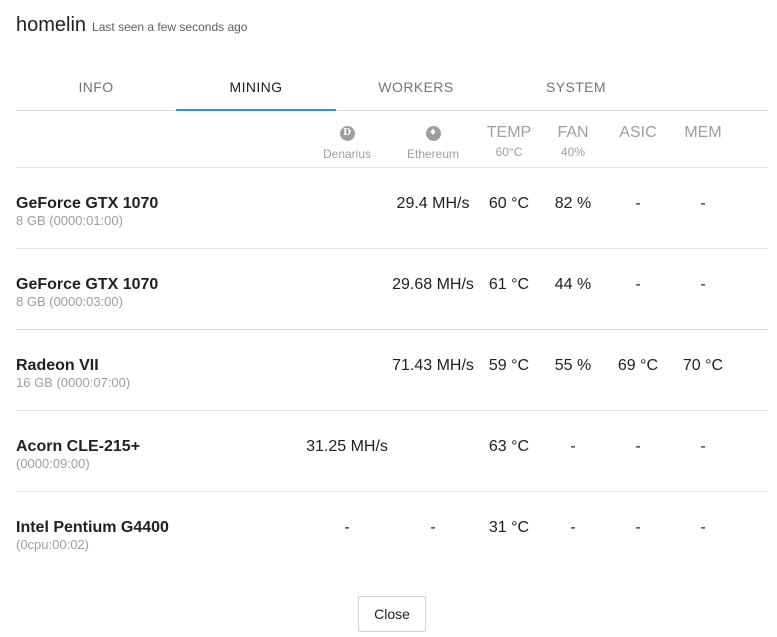  I want to click on dialog-header: homelin Last seen a few seconds ago, so click(131, 25).